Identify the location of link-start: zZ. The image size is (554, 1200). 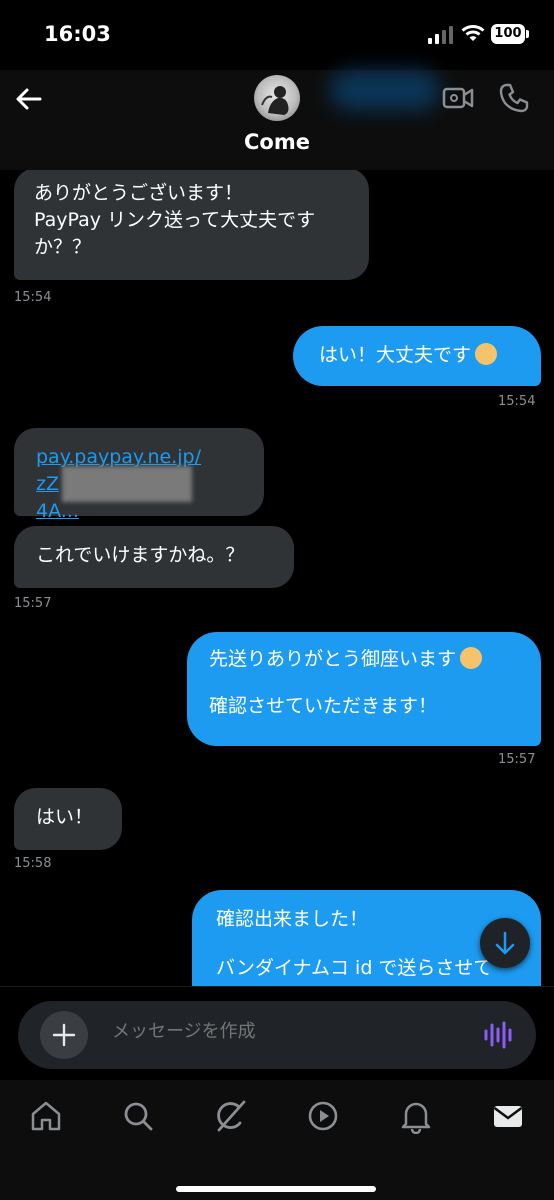
(47, 484).